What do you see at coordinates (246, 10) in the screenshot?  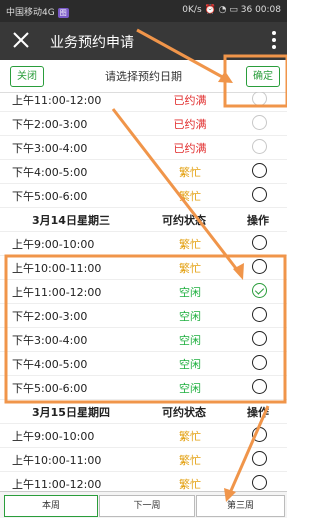 I see `battery-level: 36` at bounding box center [246, 10].